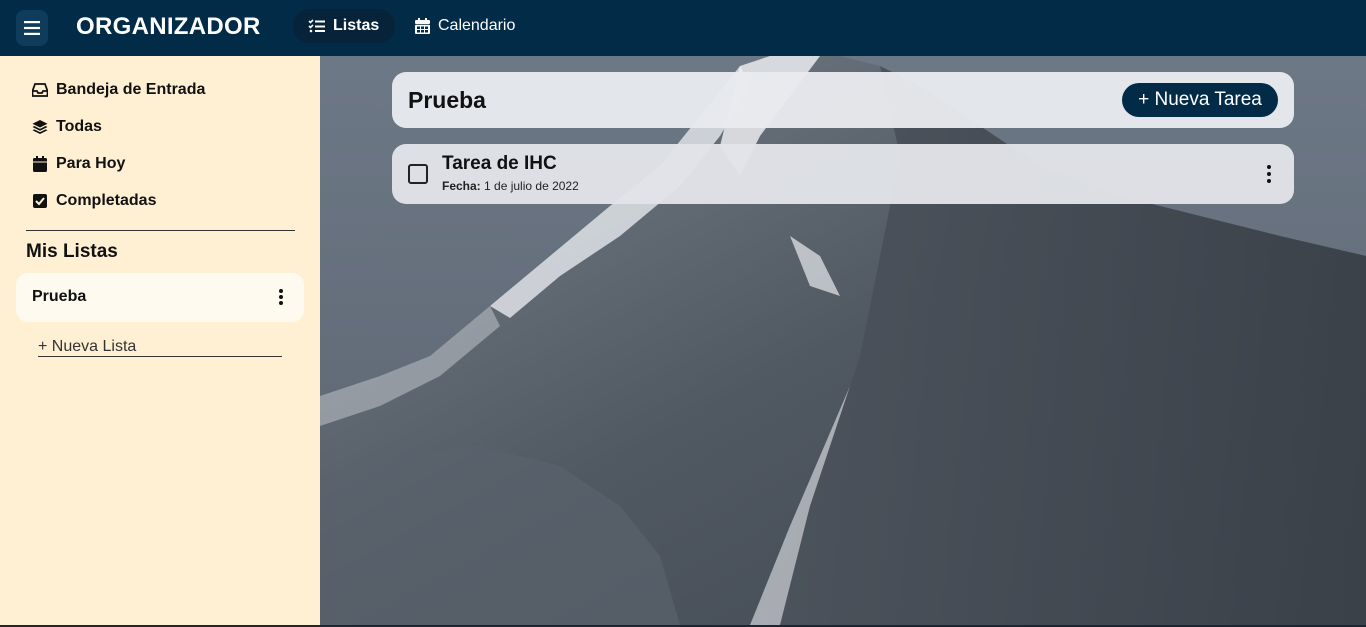 The height and width of the screenshot is (627, 1366). Describe the element at coordinates (683, 28) in the screenshot. I see `top-bar: ORGANIZADOR Listas Calendario` at that location.